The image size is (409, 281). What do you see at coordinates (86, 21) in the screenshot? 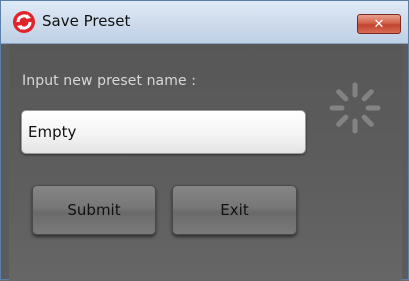
I see `window-title: Save Preset` at bounding box center [86, 21].